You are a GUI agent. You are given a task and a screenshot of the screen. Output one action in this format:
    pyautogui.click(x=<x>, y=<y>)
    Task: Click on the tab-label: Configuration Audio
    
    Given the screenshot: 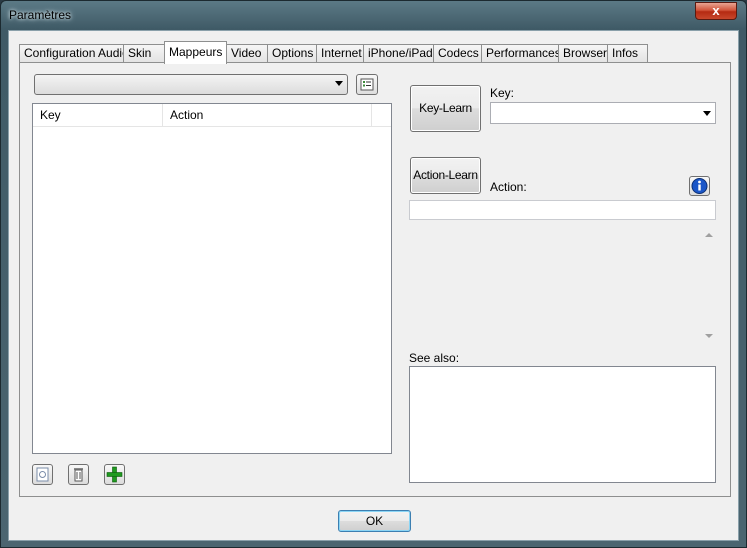 What is the action you would take?
    pyautogui.click(x=76, y=53)
    